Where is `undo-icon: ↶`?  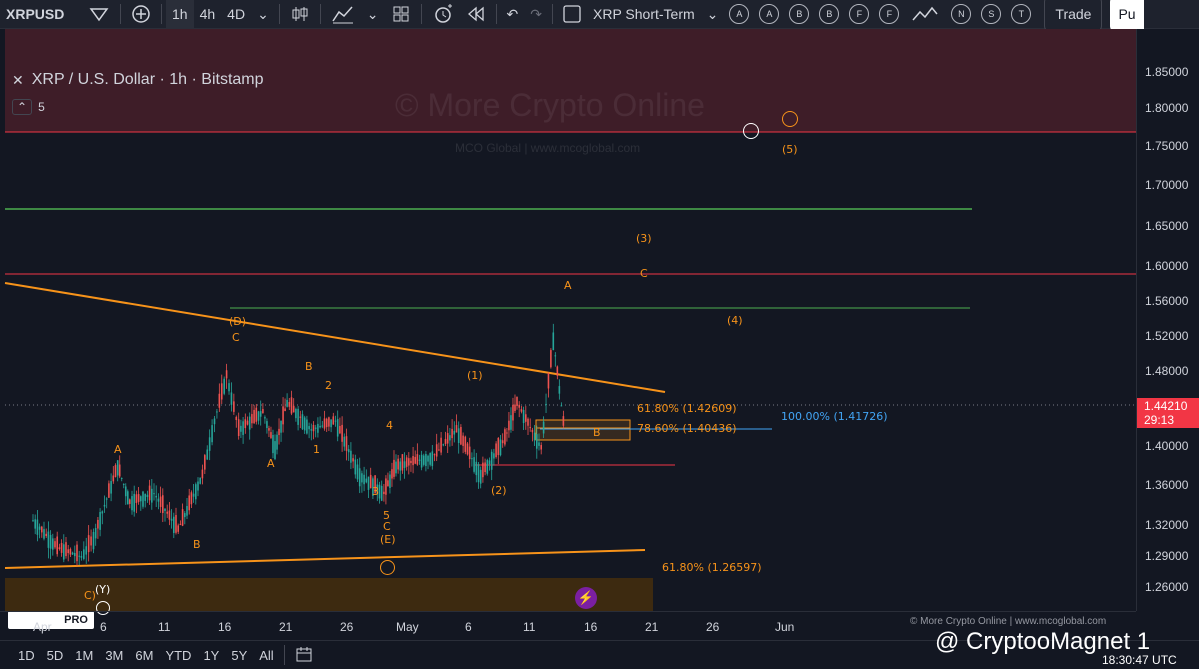 undo-icon: ↶ is located at coordinates (513, 14).